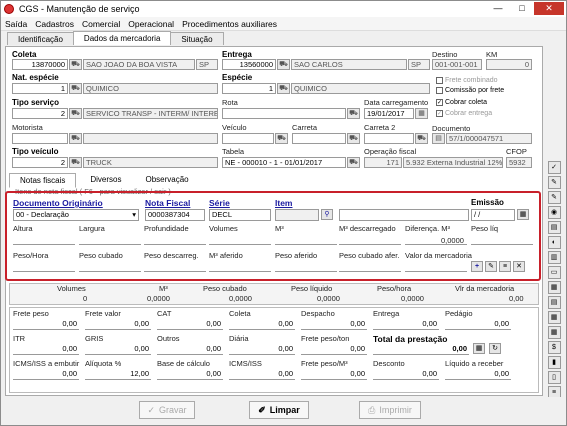 The width and height of the screenshot is (567, 426). What do you see at coordinates (44, 244) in the screenshot?
I see `altura-field` at bounding box center [44, 244].